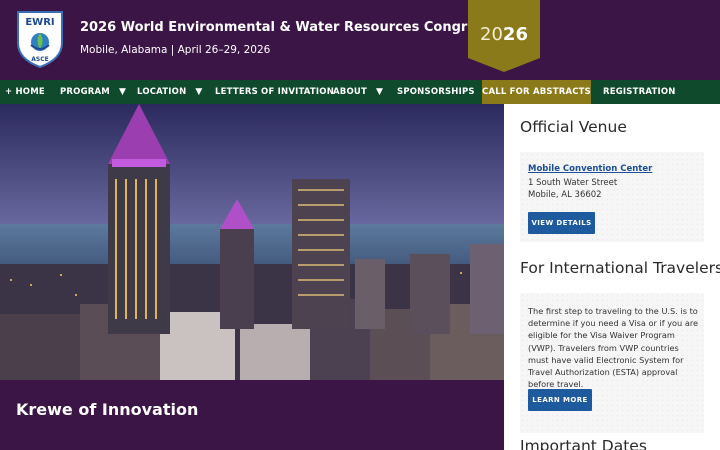 Image resolution: width=720 pixels, height=450 pixels. Describe the element at coordinates (515, 34) in the screenshot. I see `year-suffix: 26` at that location.